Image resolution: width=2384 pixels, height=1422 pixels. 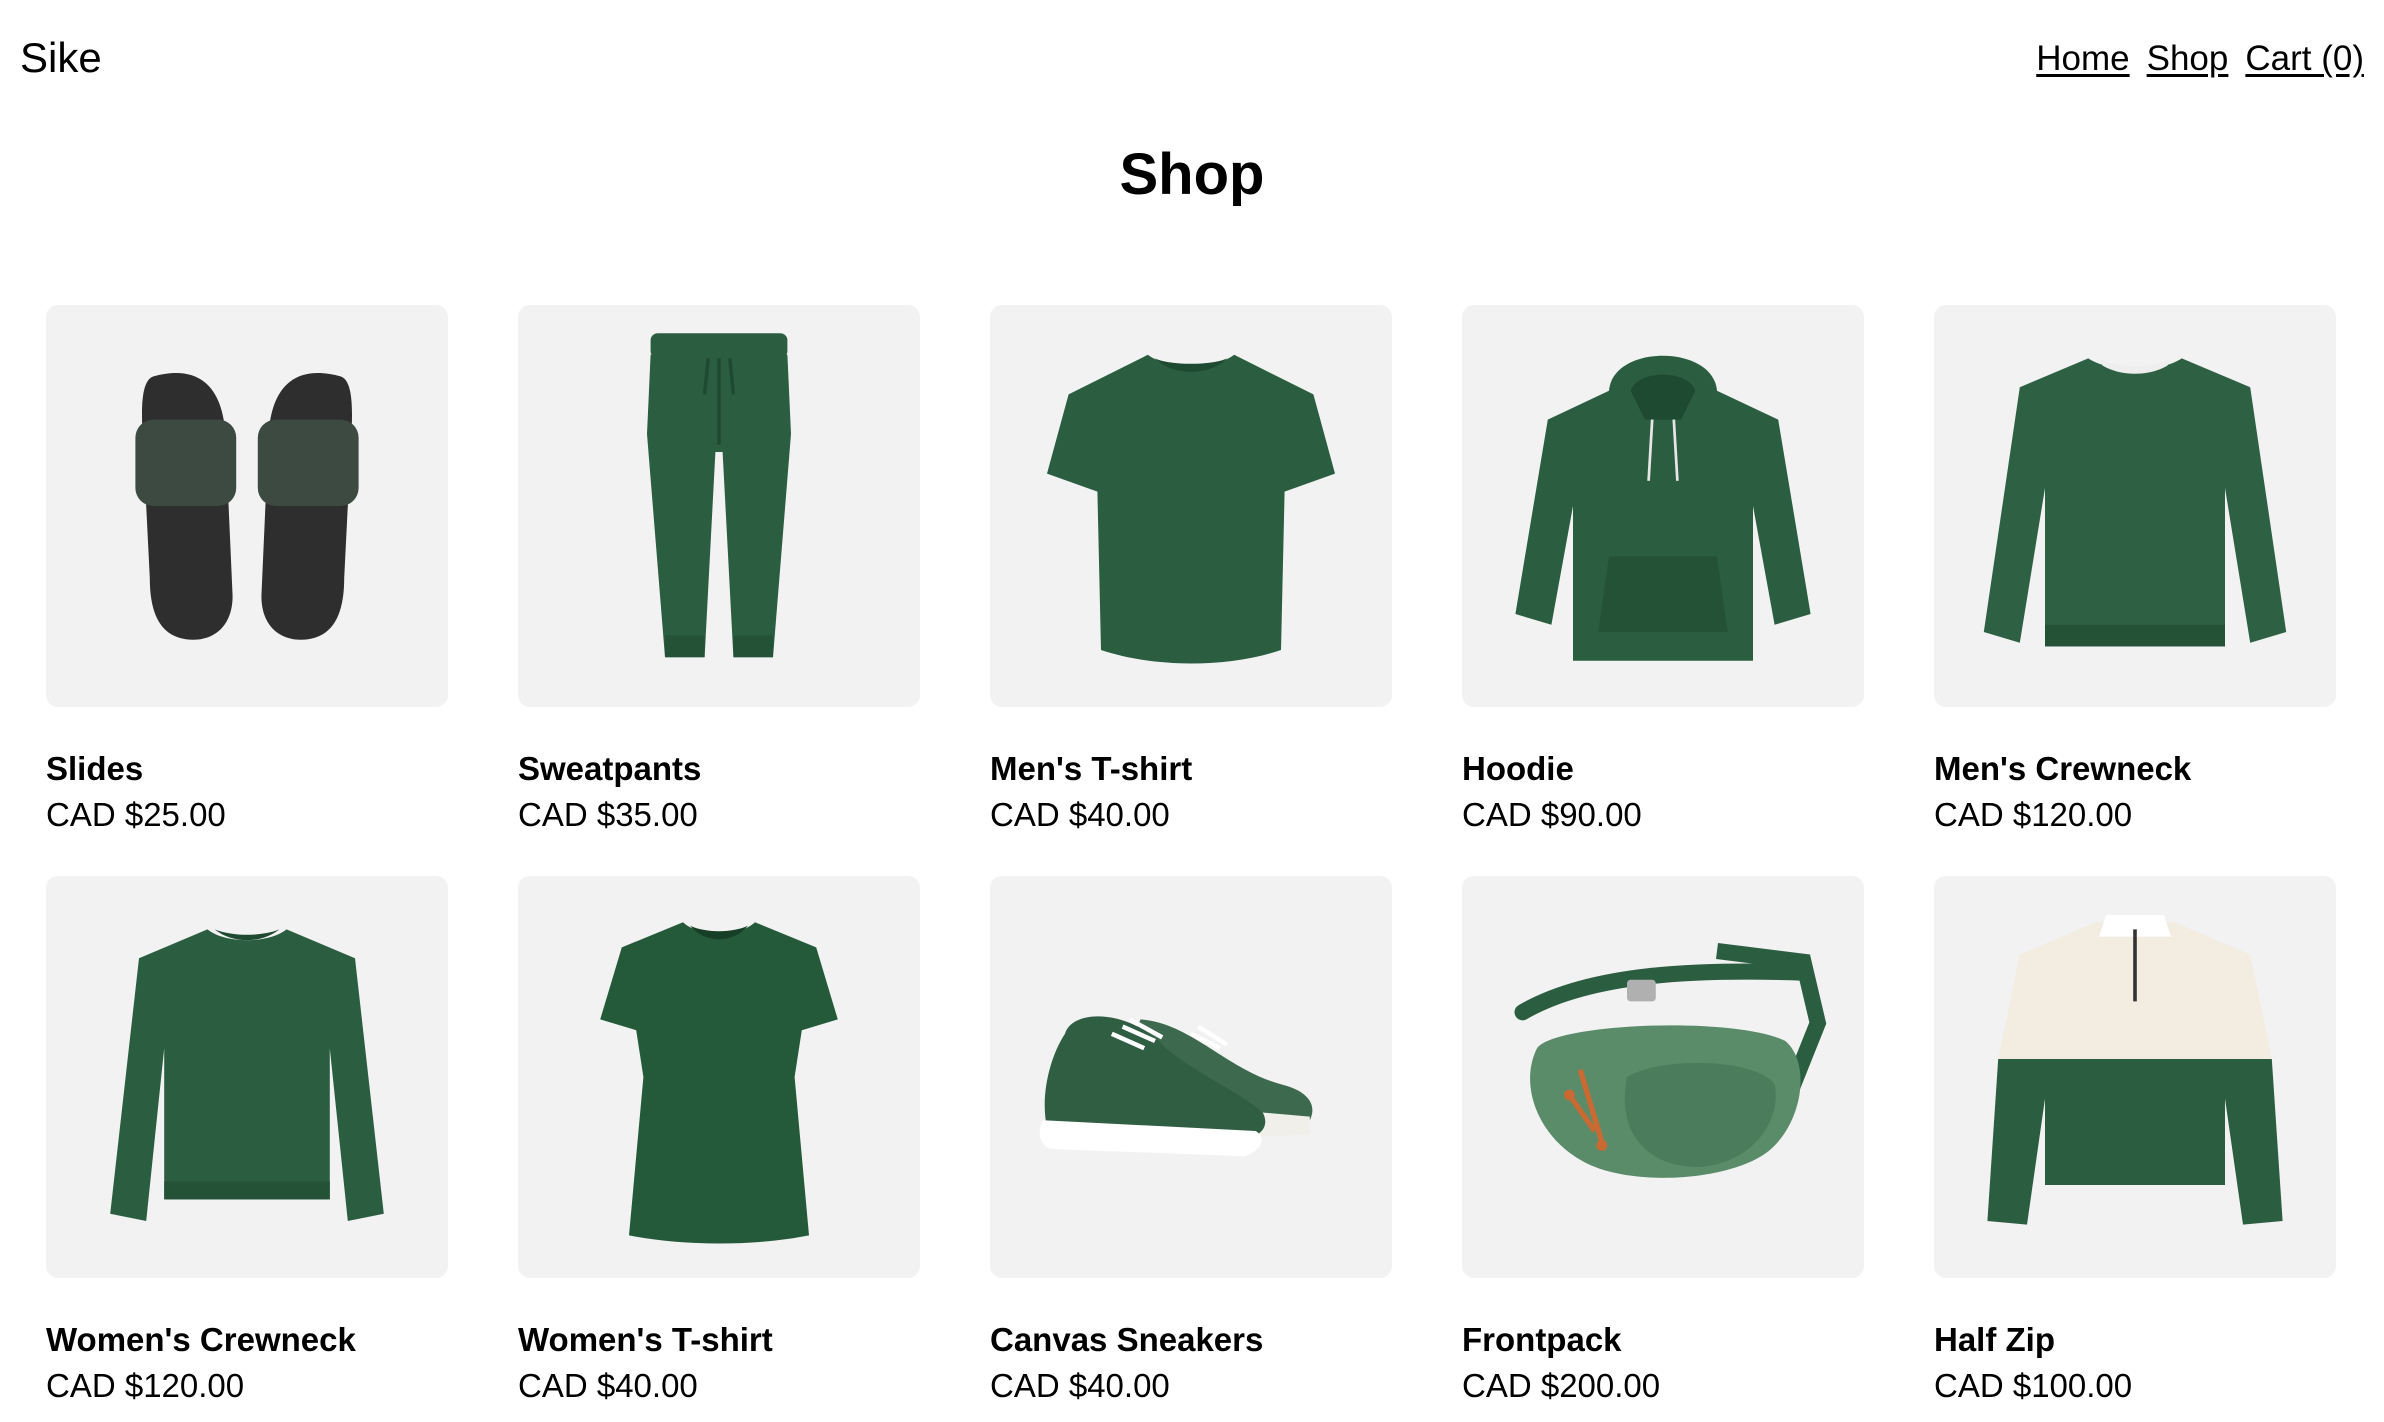 I want to click on page-title: Shop, so click(x=1192, y=174).